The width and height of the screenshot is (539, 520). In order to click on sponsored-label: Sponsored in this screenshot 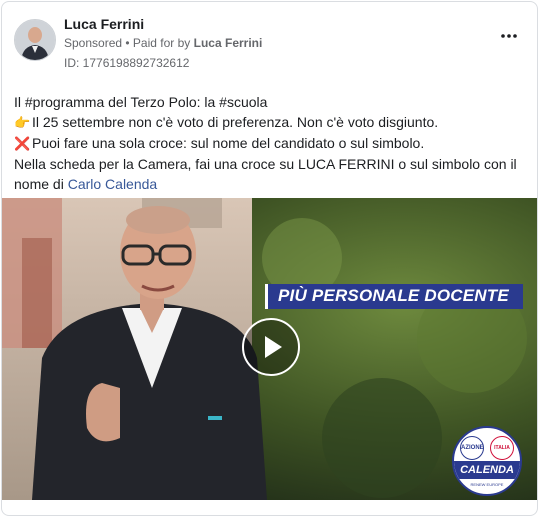, I will do `click(93, 43)`.